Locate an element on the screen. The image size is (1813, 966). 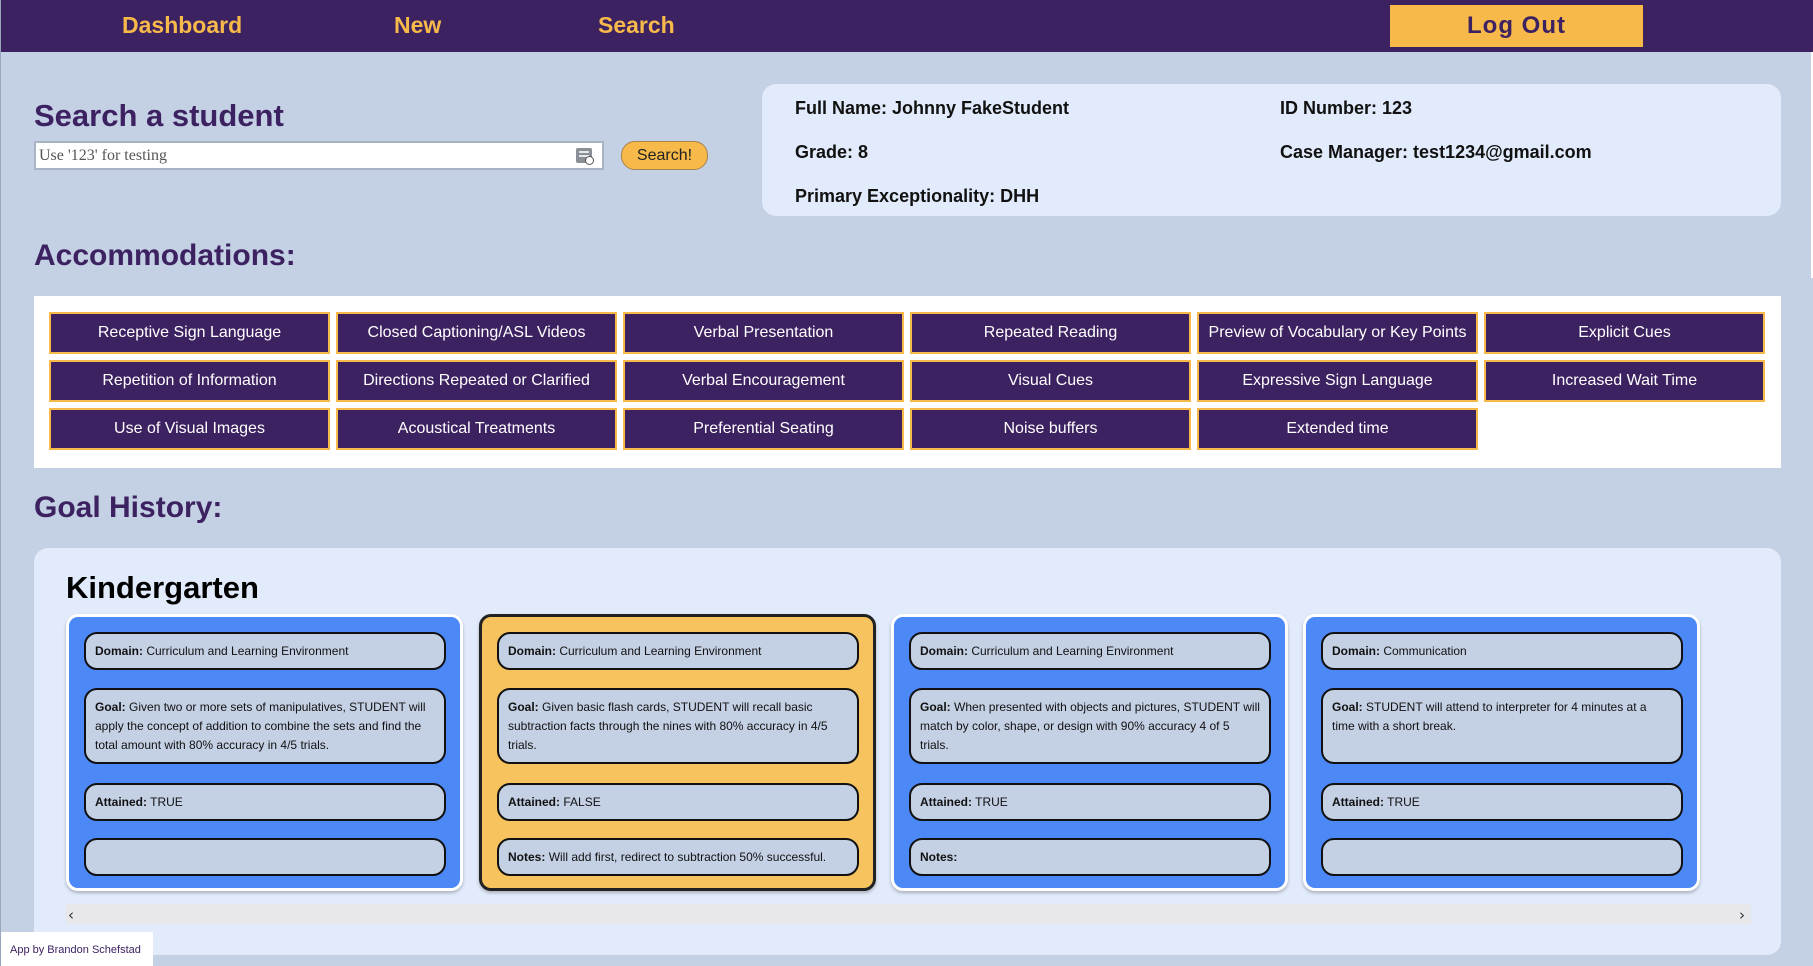
accommodation-item: Directions Repeated or Clarified is located at coordinates (476, 381).